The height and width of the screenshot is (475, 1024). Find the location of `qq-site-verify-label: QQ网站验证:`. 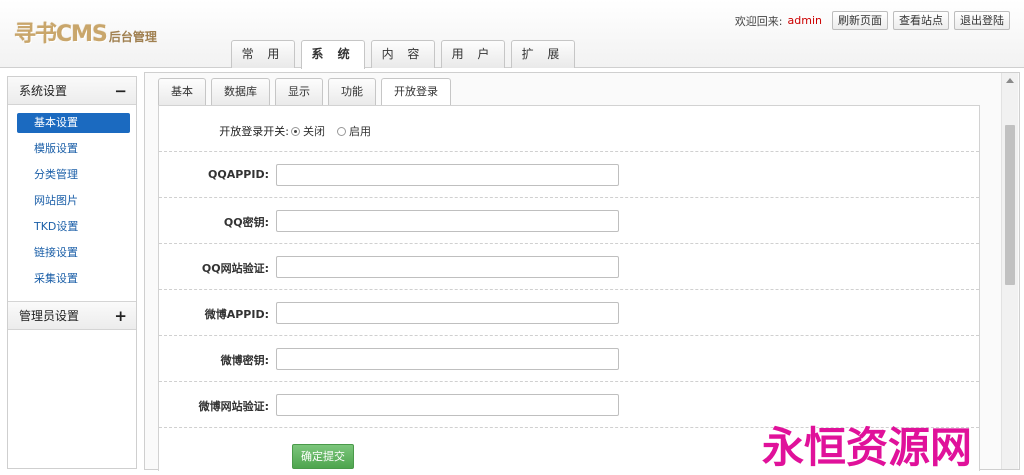

qq-site-verify-label: QQ网站验证: is located at coordinates (235, 268).